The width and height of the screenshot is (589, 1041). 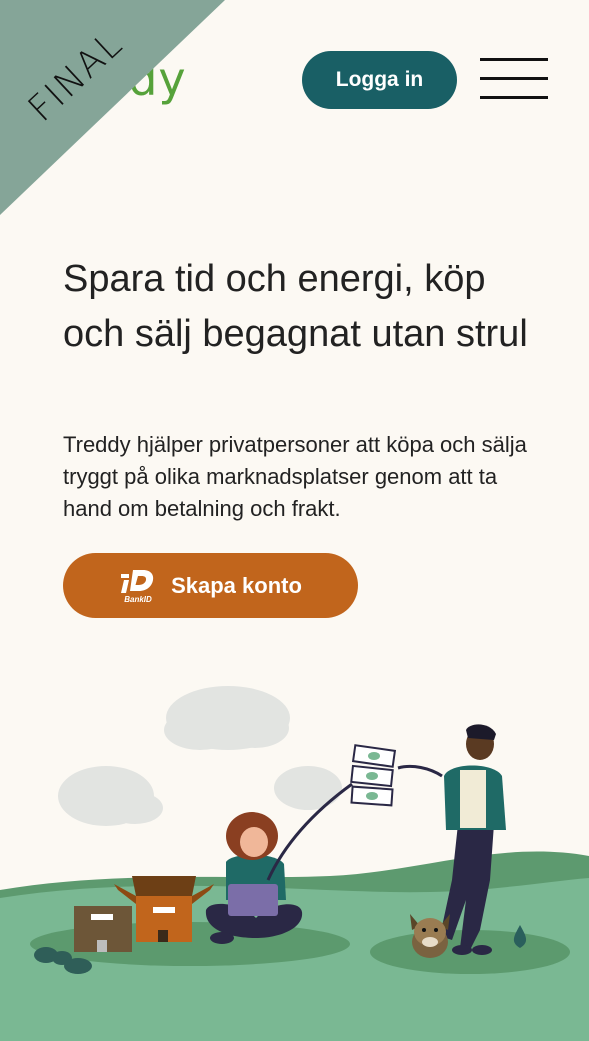 I want to click on bankid-label: BankID, so click(x=138, y=599).